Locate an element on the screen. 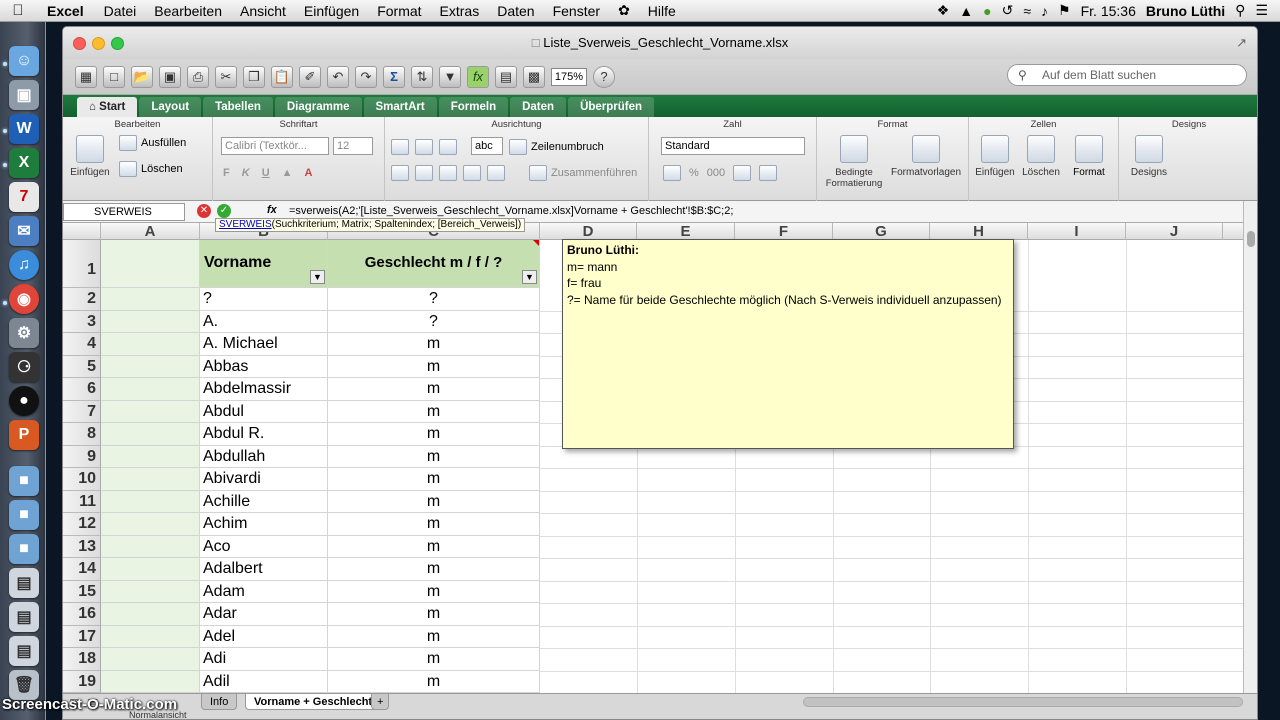 The height and width of the screenshot is (720, 1280). row-header: 17 is located at coordinates (82, 636).